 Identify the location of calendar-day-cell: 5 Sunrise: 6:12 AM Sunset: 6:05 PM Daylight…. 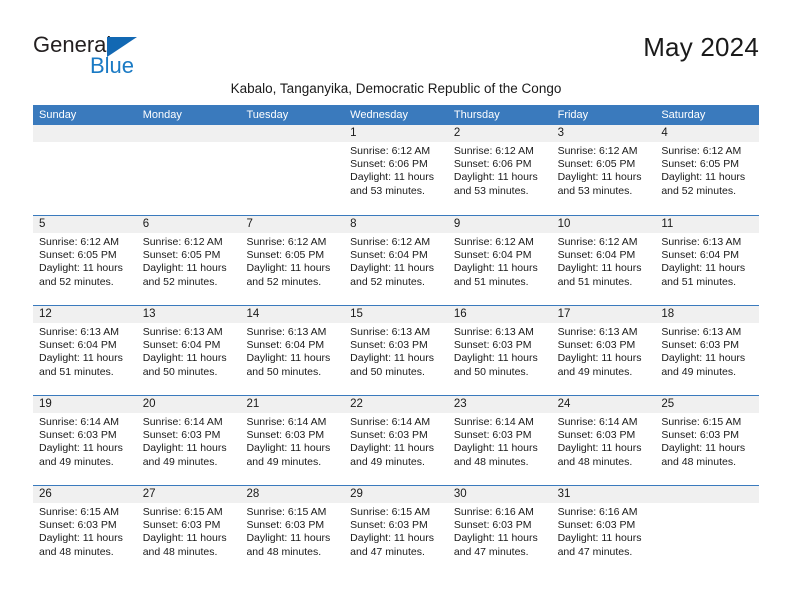
(85, 260).